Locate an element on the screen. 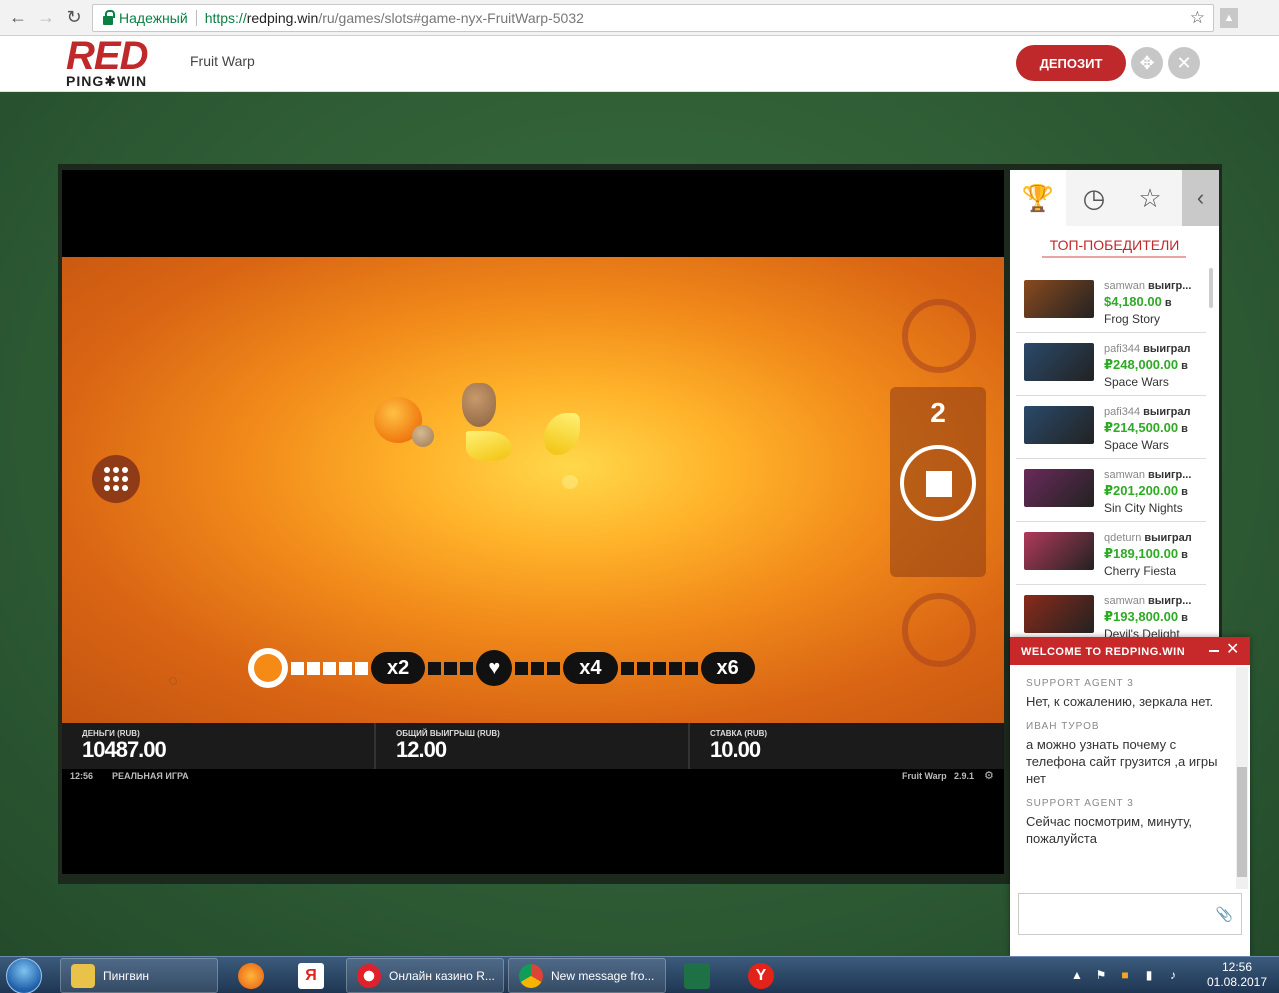  reload-icon: ↻ is located at coordinates (74, 18).